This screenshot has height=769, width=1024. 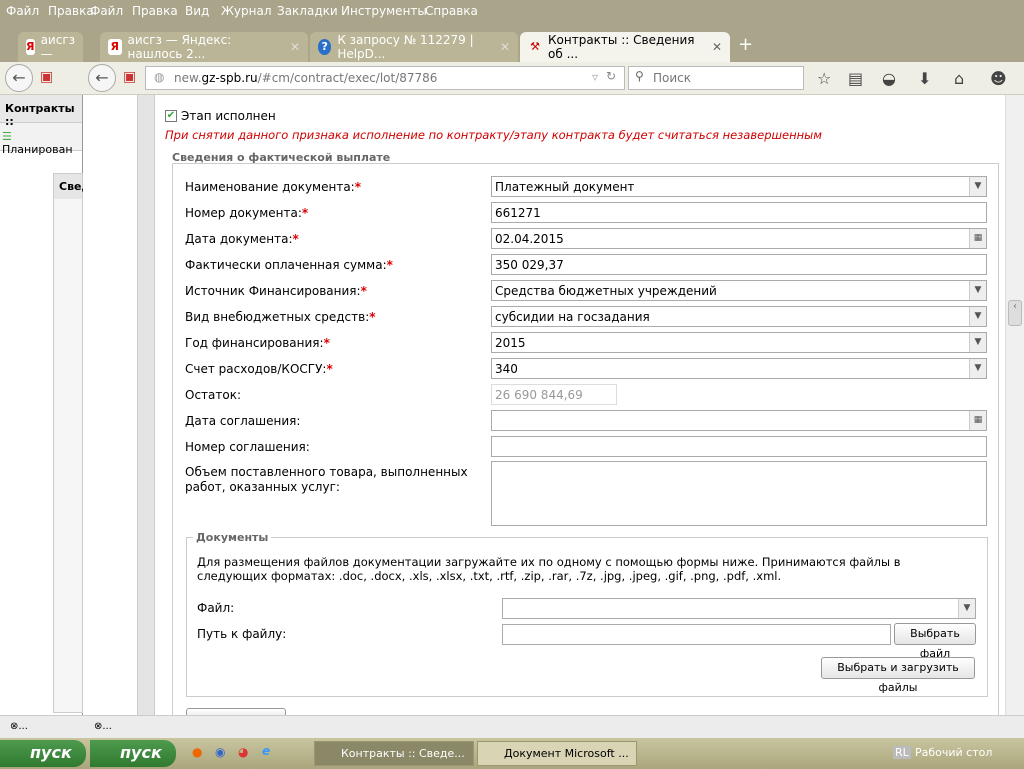 I want to click on field-date: 02.04.2015 ▦, so click(x=739, y=238).